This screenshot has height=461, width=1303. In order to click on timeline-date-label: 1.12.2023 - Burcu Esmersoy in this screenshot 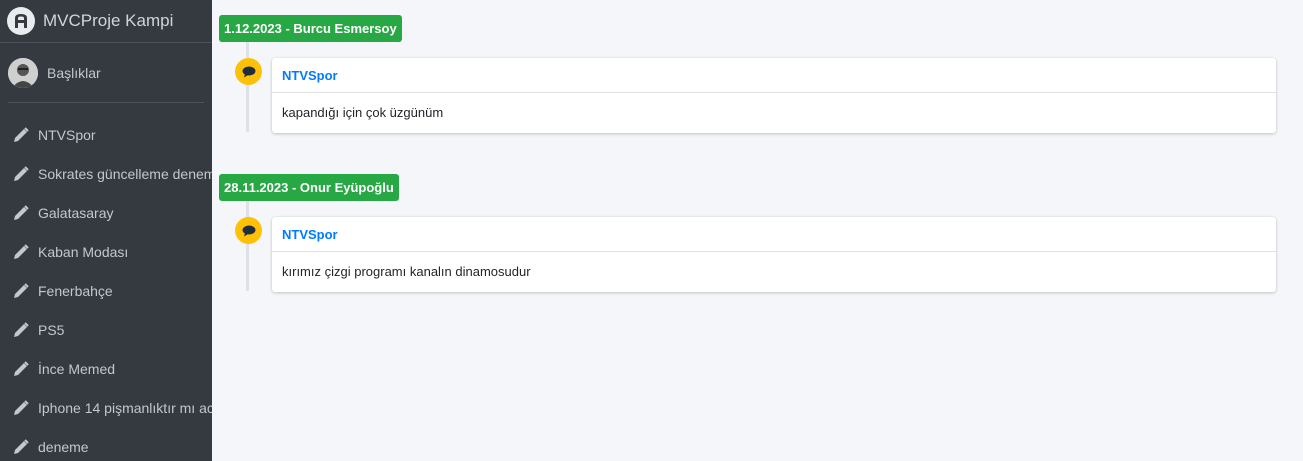, I will do `click(310, 28)`.